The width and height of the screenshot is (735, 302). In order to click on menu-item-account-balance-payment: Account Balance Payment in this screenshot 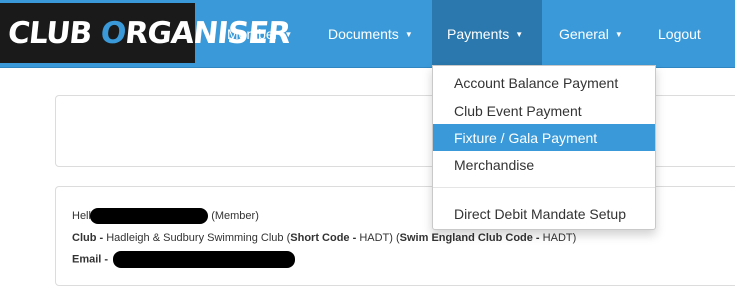, I will do `click(544, 82)`.